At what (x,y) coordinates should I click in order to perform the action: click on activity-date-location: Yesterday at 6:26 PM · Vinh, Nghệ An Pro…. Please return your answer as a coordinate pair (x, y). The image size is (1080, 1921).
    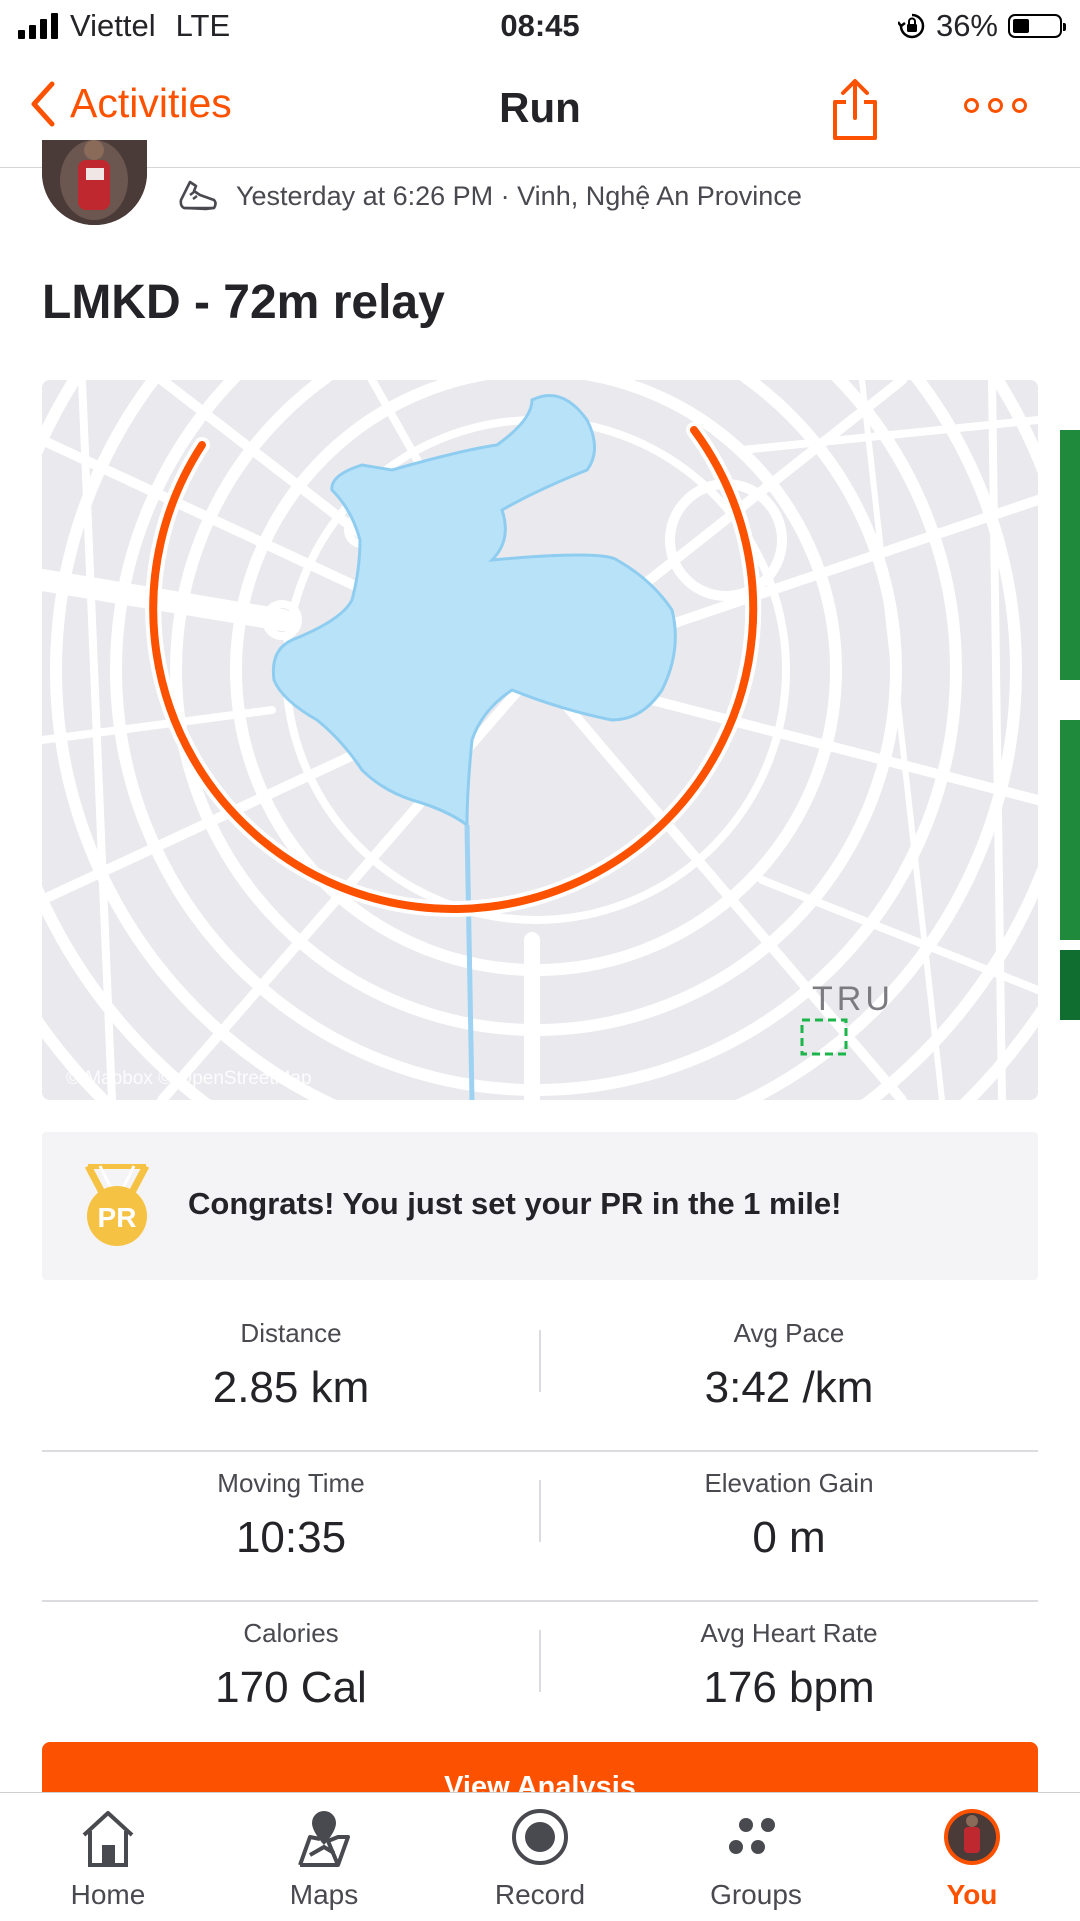
    Looking at the image, I should click on (519, 195).